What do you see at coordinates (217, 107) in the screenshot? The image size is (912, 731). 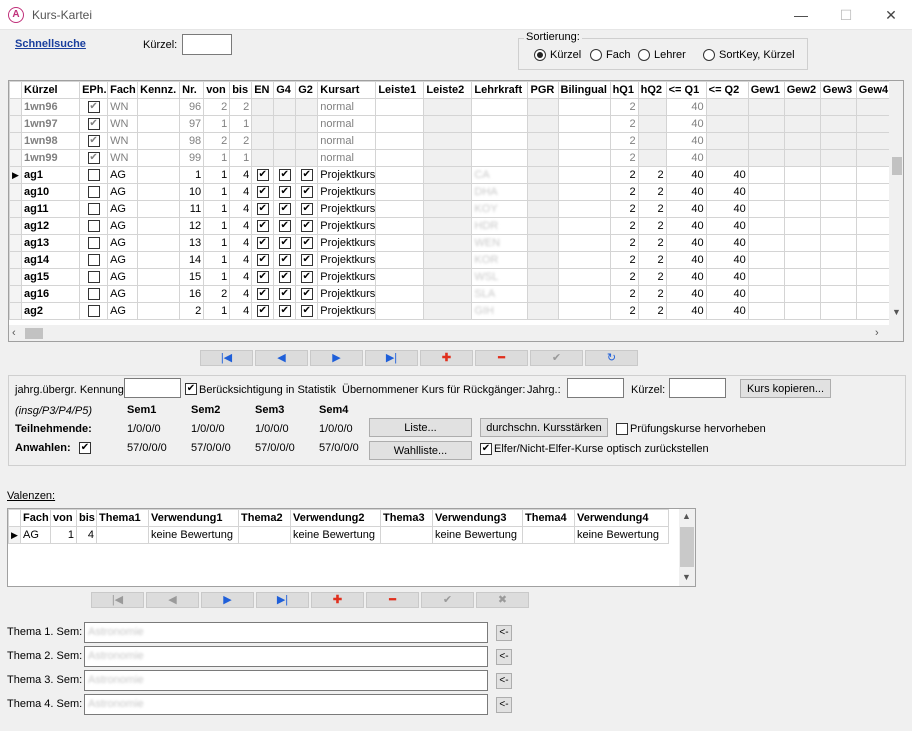 I see `cell-von: 2` at bounding box center [217, 107].